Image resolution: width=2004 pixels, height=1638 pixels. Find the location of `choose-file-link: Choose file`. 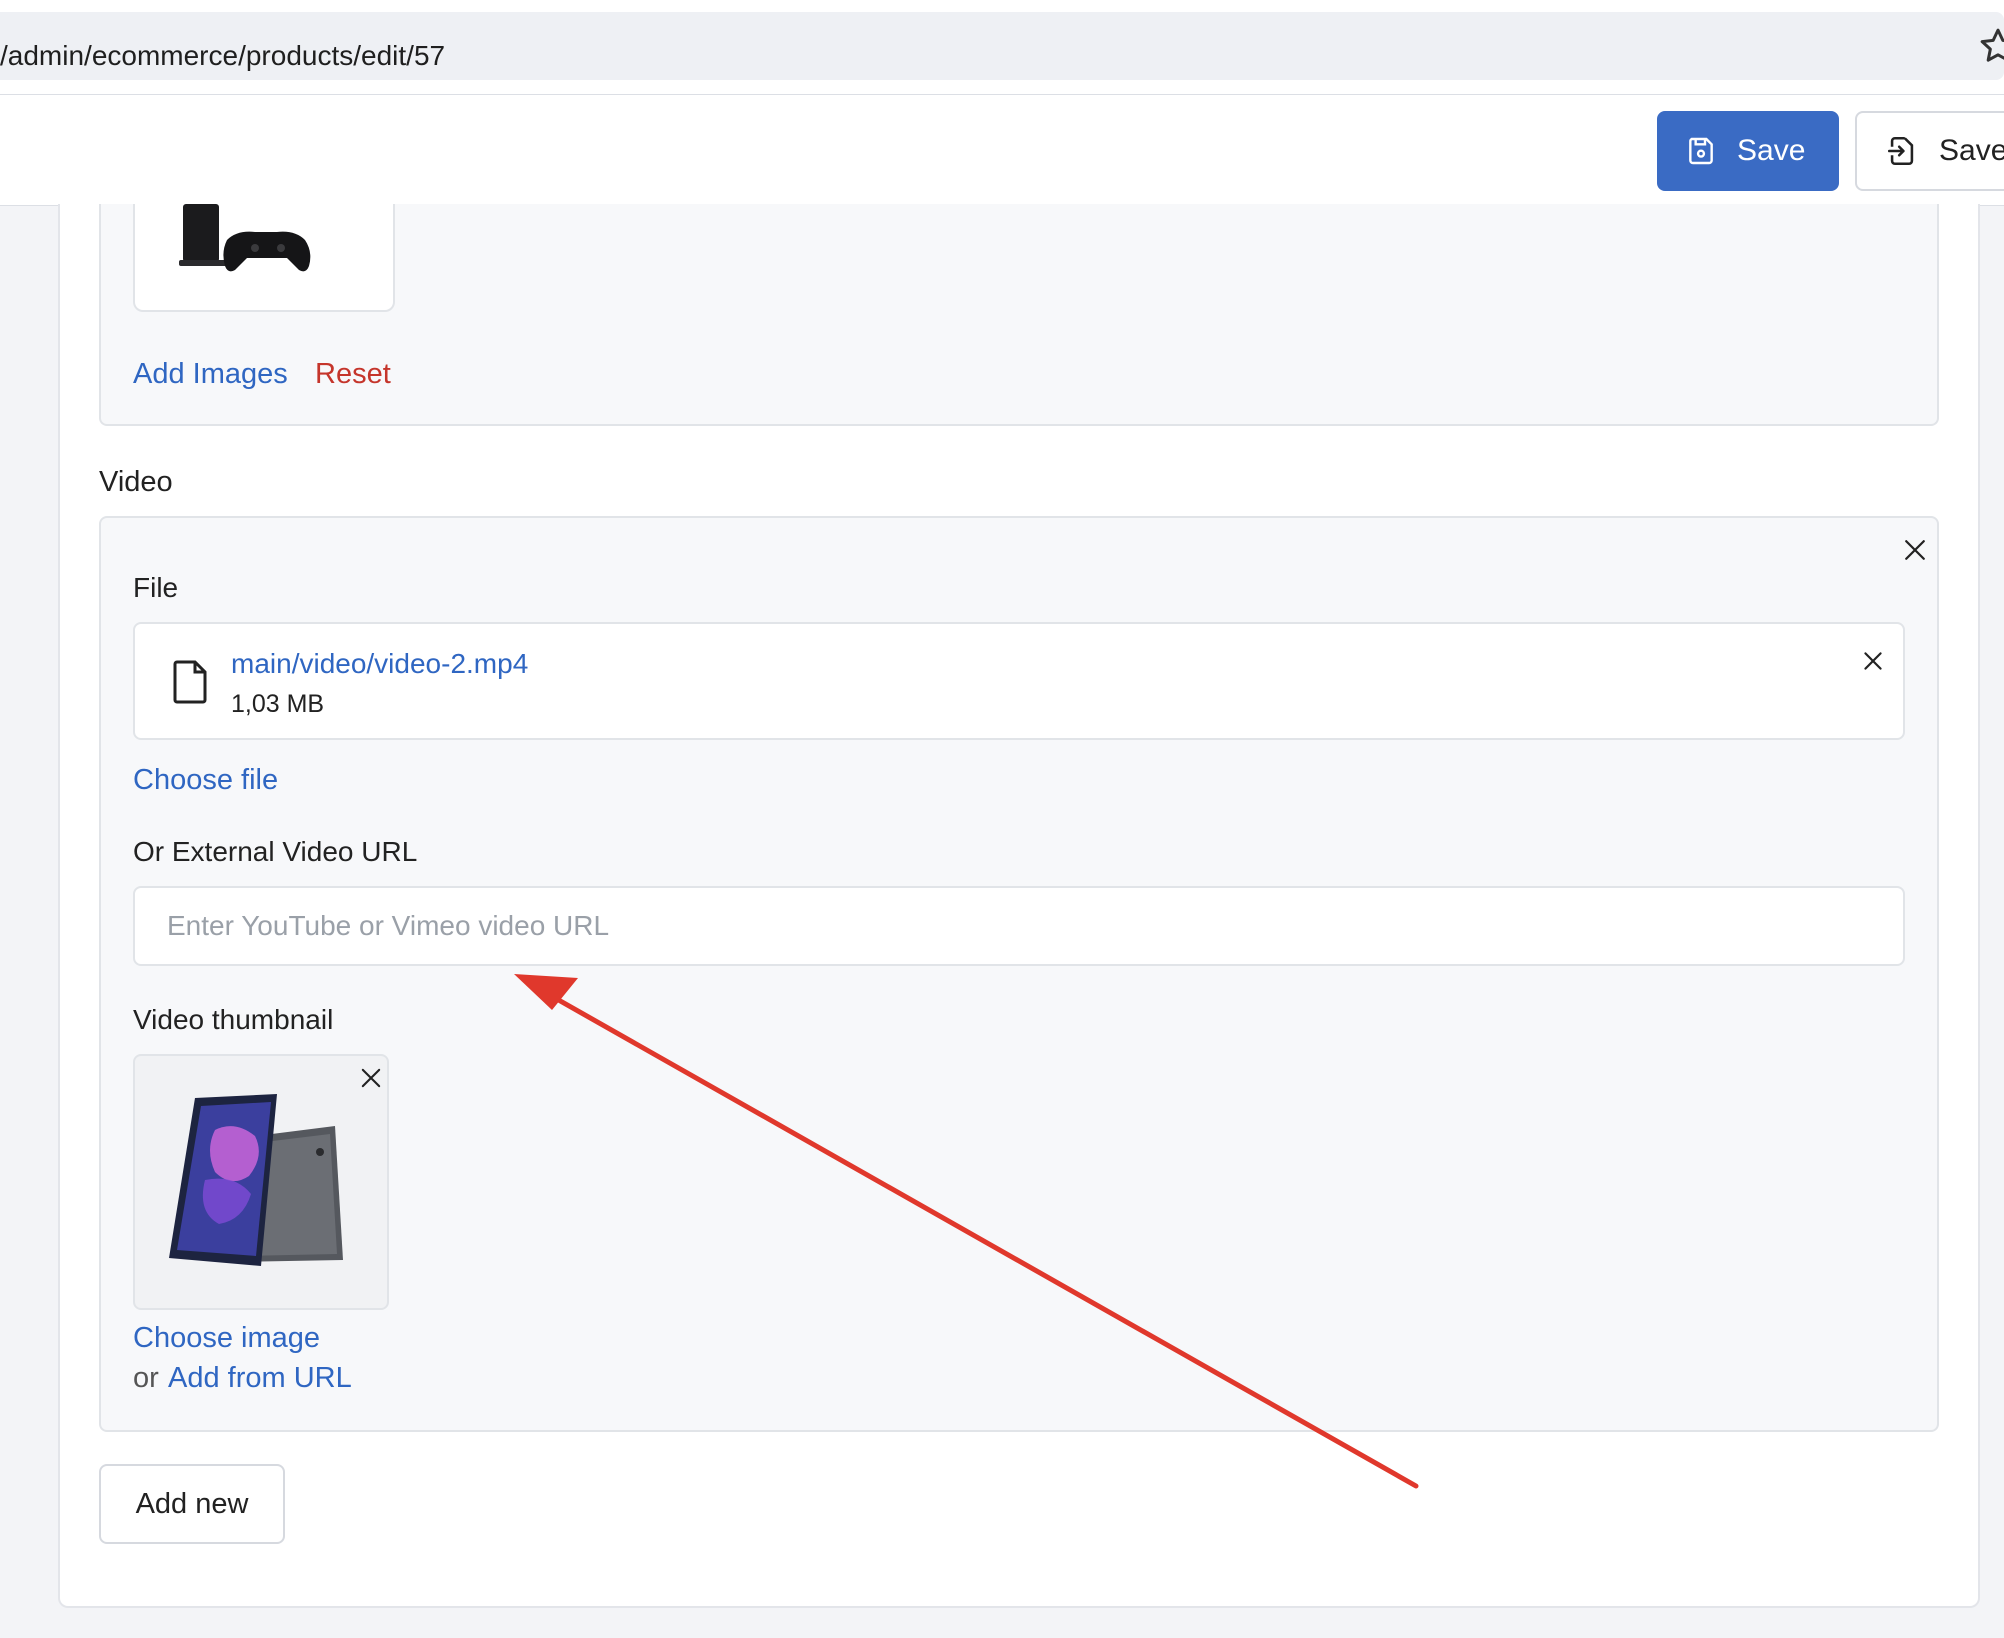

choose-file-link: Choose file is located at coordinates (205, 780).